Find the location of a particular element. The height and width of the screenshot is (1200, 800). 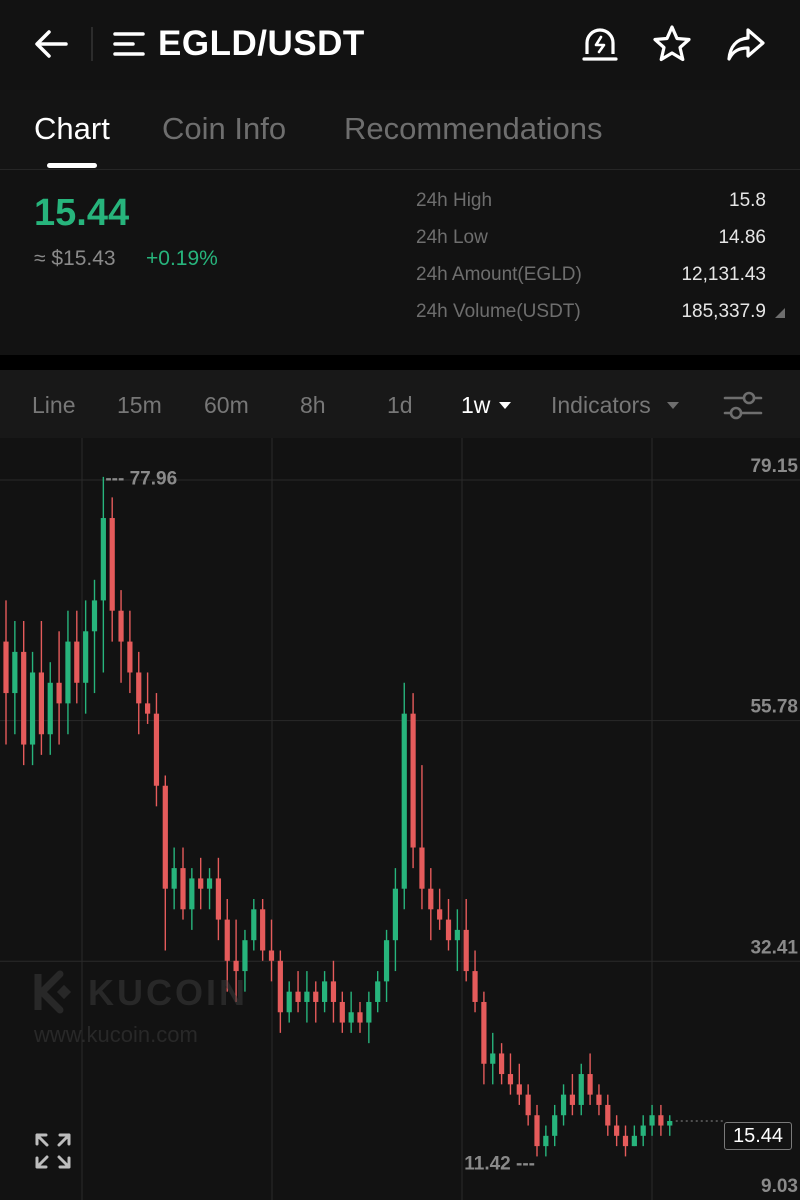

tab-recommendations: Recommendations is located at coordinates (473, 129).